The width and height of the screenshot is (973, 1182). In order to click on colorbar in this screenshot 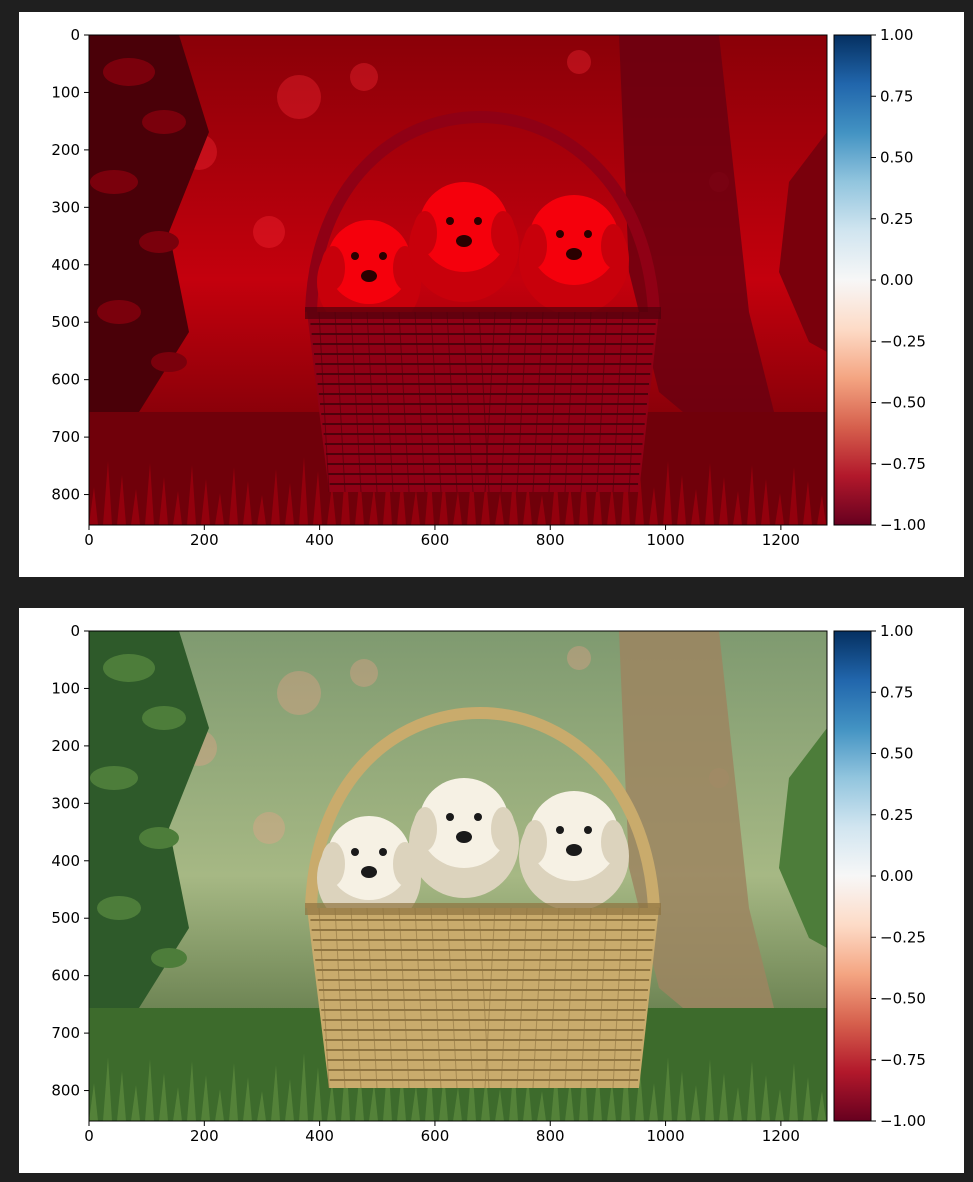, I will do `click(852, 876)`.